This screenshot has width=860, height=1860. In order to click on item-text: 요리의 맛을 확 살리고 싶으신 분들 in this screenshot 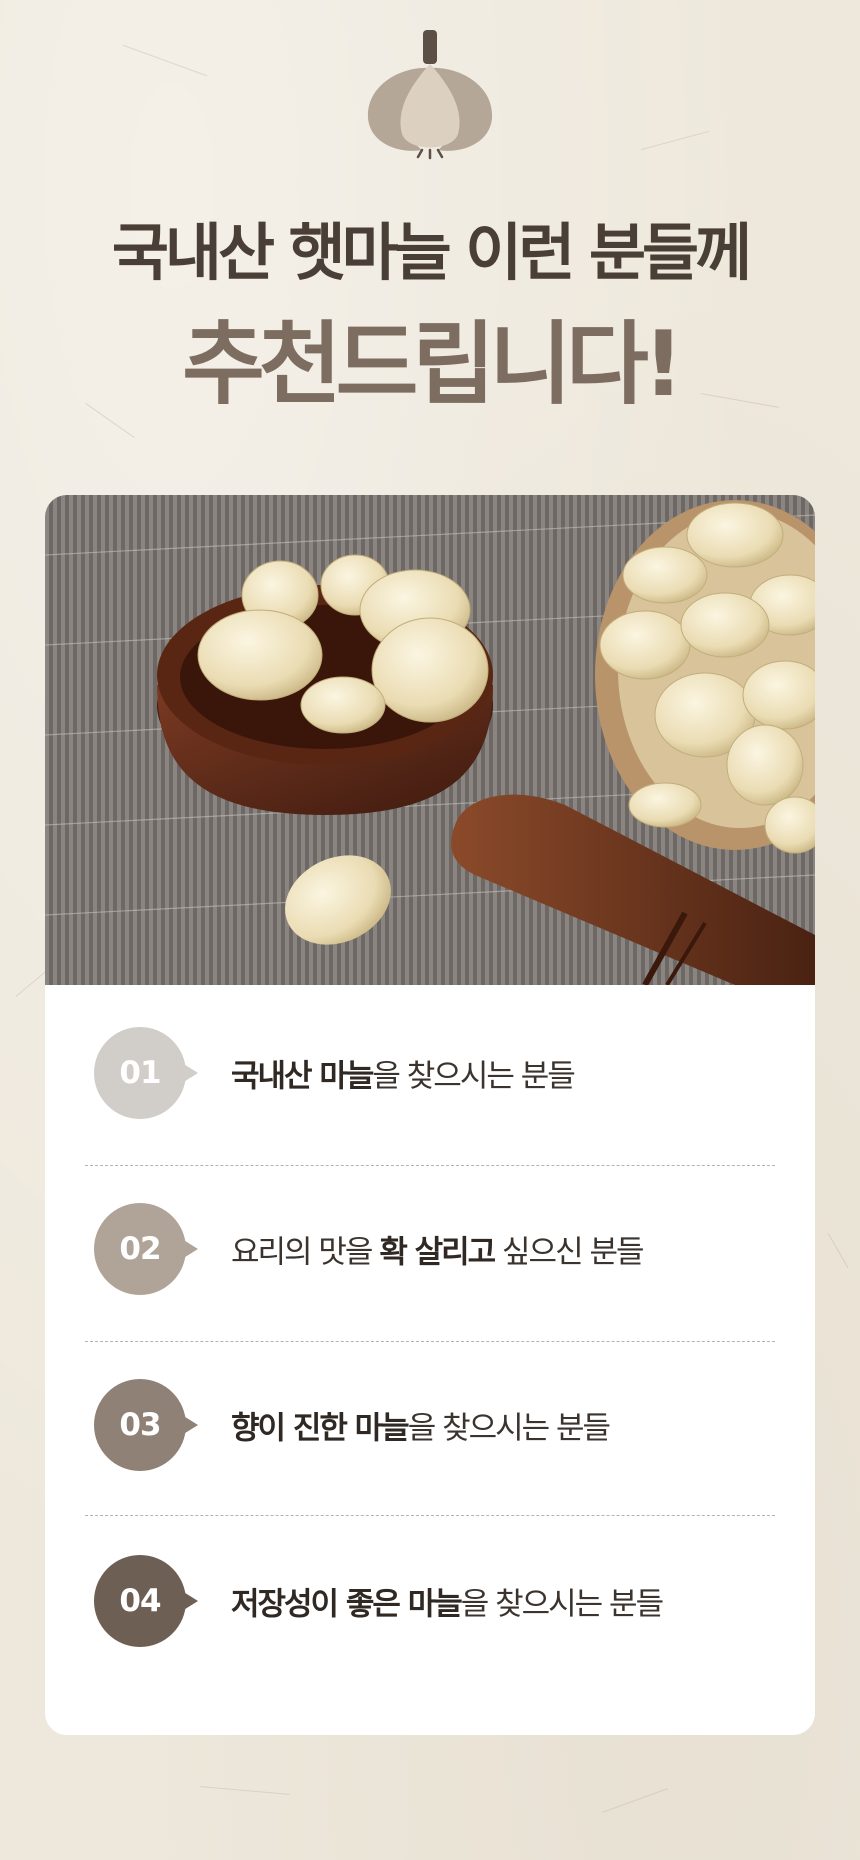, I will do `click(438, 1252)`.